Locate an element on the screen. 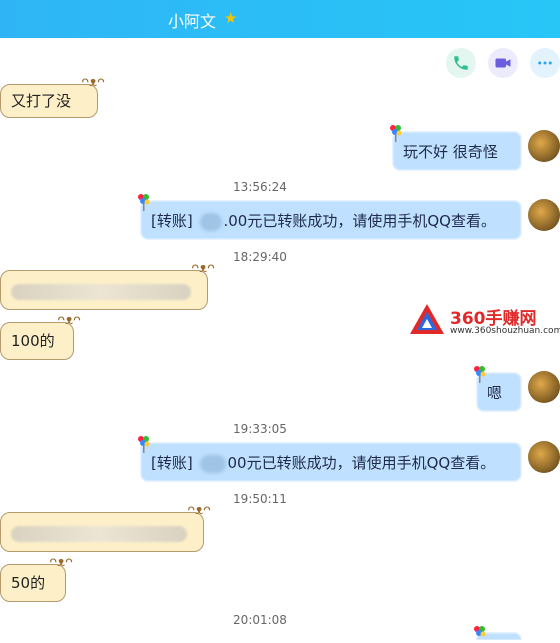 This screenshot has height=643, width=560. message-bubble-right: 嗯 is located at coordinates (498, 389).